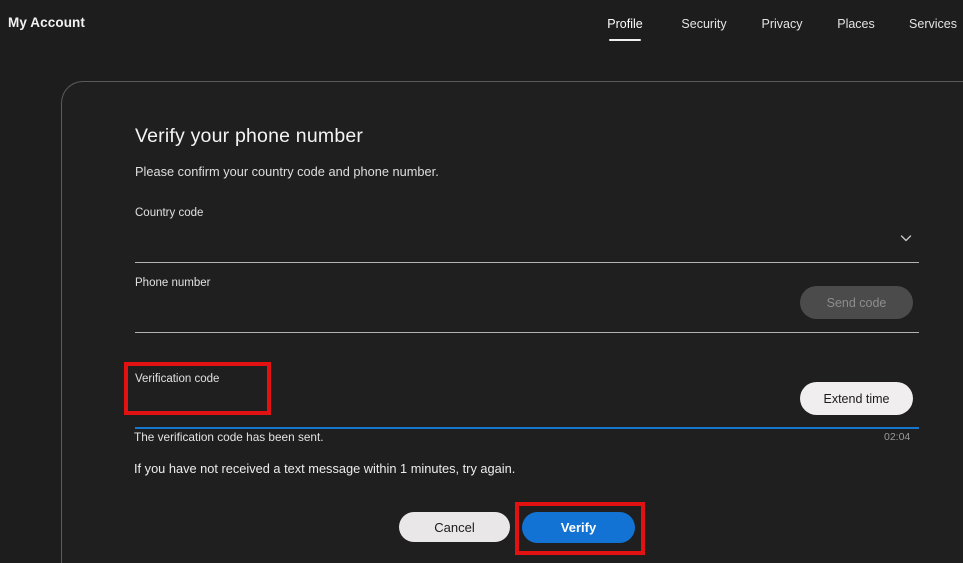 The image size is (963, 563). What do you see at coordinates (229, 437) in the screenshot?
I see `code-sent-message: The verification code has been sent.` at bounding box center [229, 437].